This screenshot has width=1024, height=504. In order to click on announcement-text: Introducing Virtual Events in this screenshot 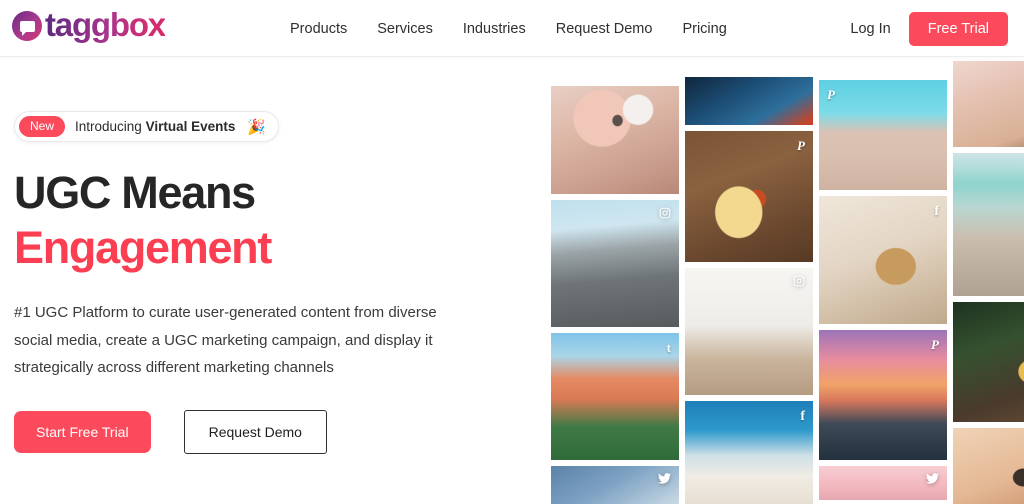, I will do `click(155, 126)`.